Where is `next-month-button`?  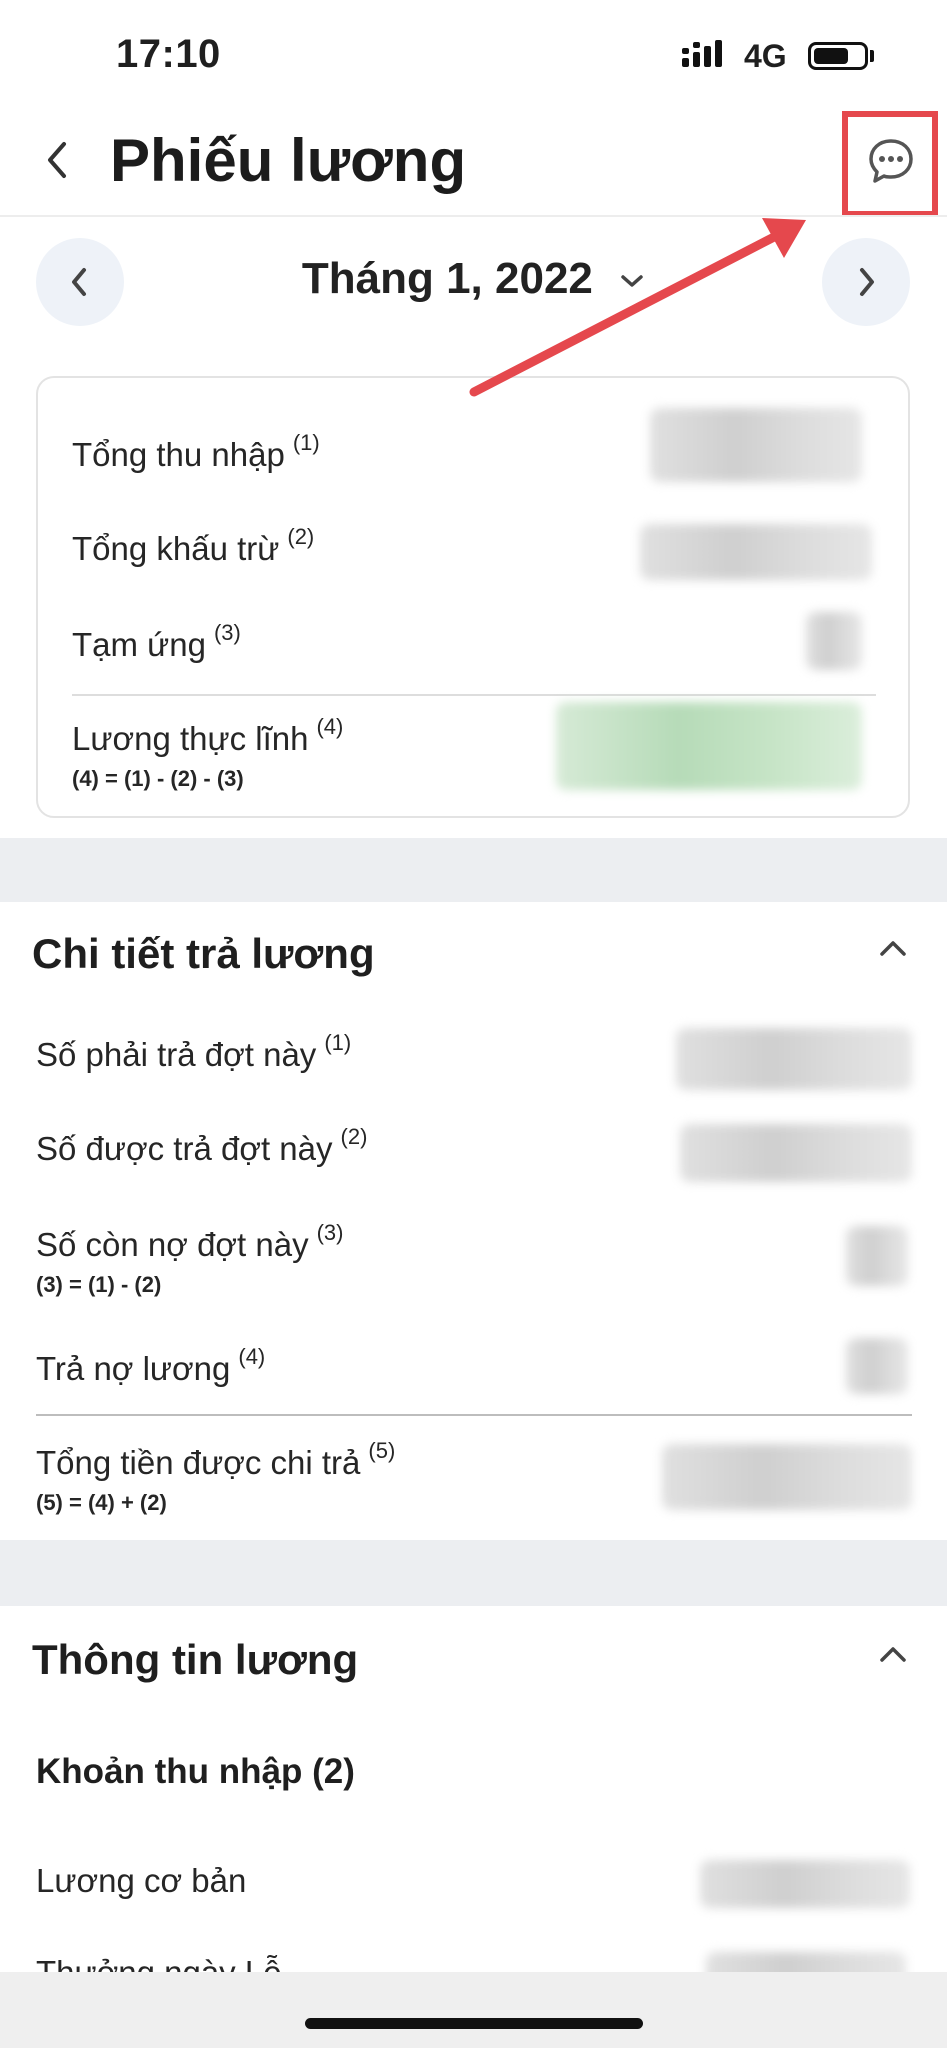 next-month-button is located at coordinates (866, 282).